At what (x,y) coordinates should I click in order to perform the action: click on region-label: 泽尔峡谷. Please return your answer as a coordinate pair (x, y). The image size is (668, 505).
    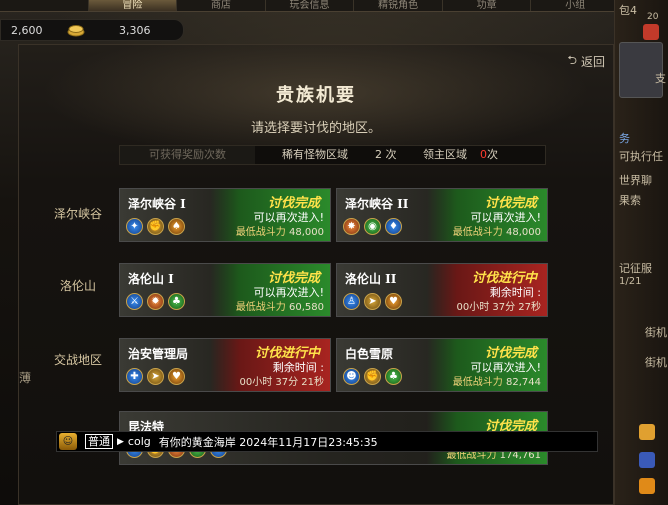
    Looking at the image, I should click on (77, 214).